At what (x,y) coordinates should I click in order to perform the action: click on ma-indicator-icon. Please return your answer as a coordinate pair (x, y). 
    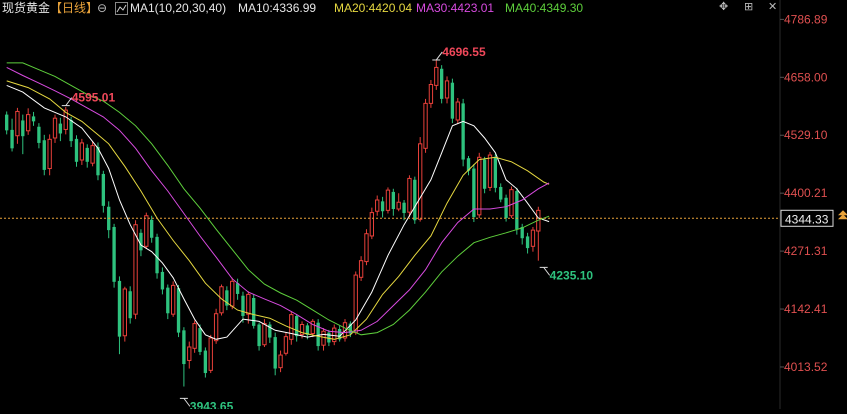
    Looking at the image, I should click on (121, 8).